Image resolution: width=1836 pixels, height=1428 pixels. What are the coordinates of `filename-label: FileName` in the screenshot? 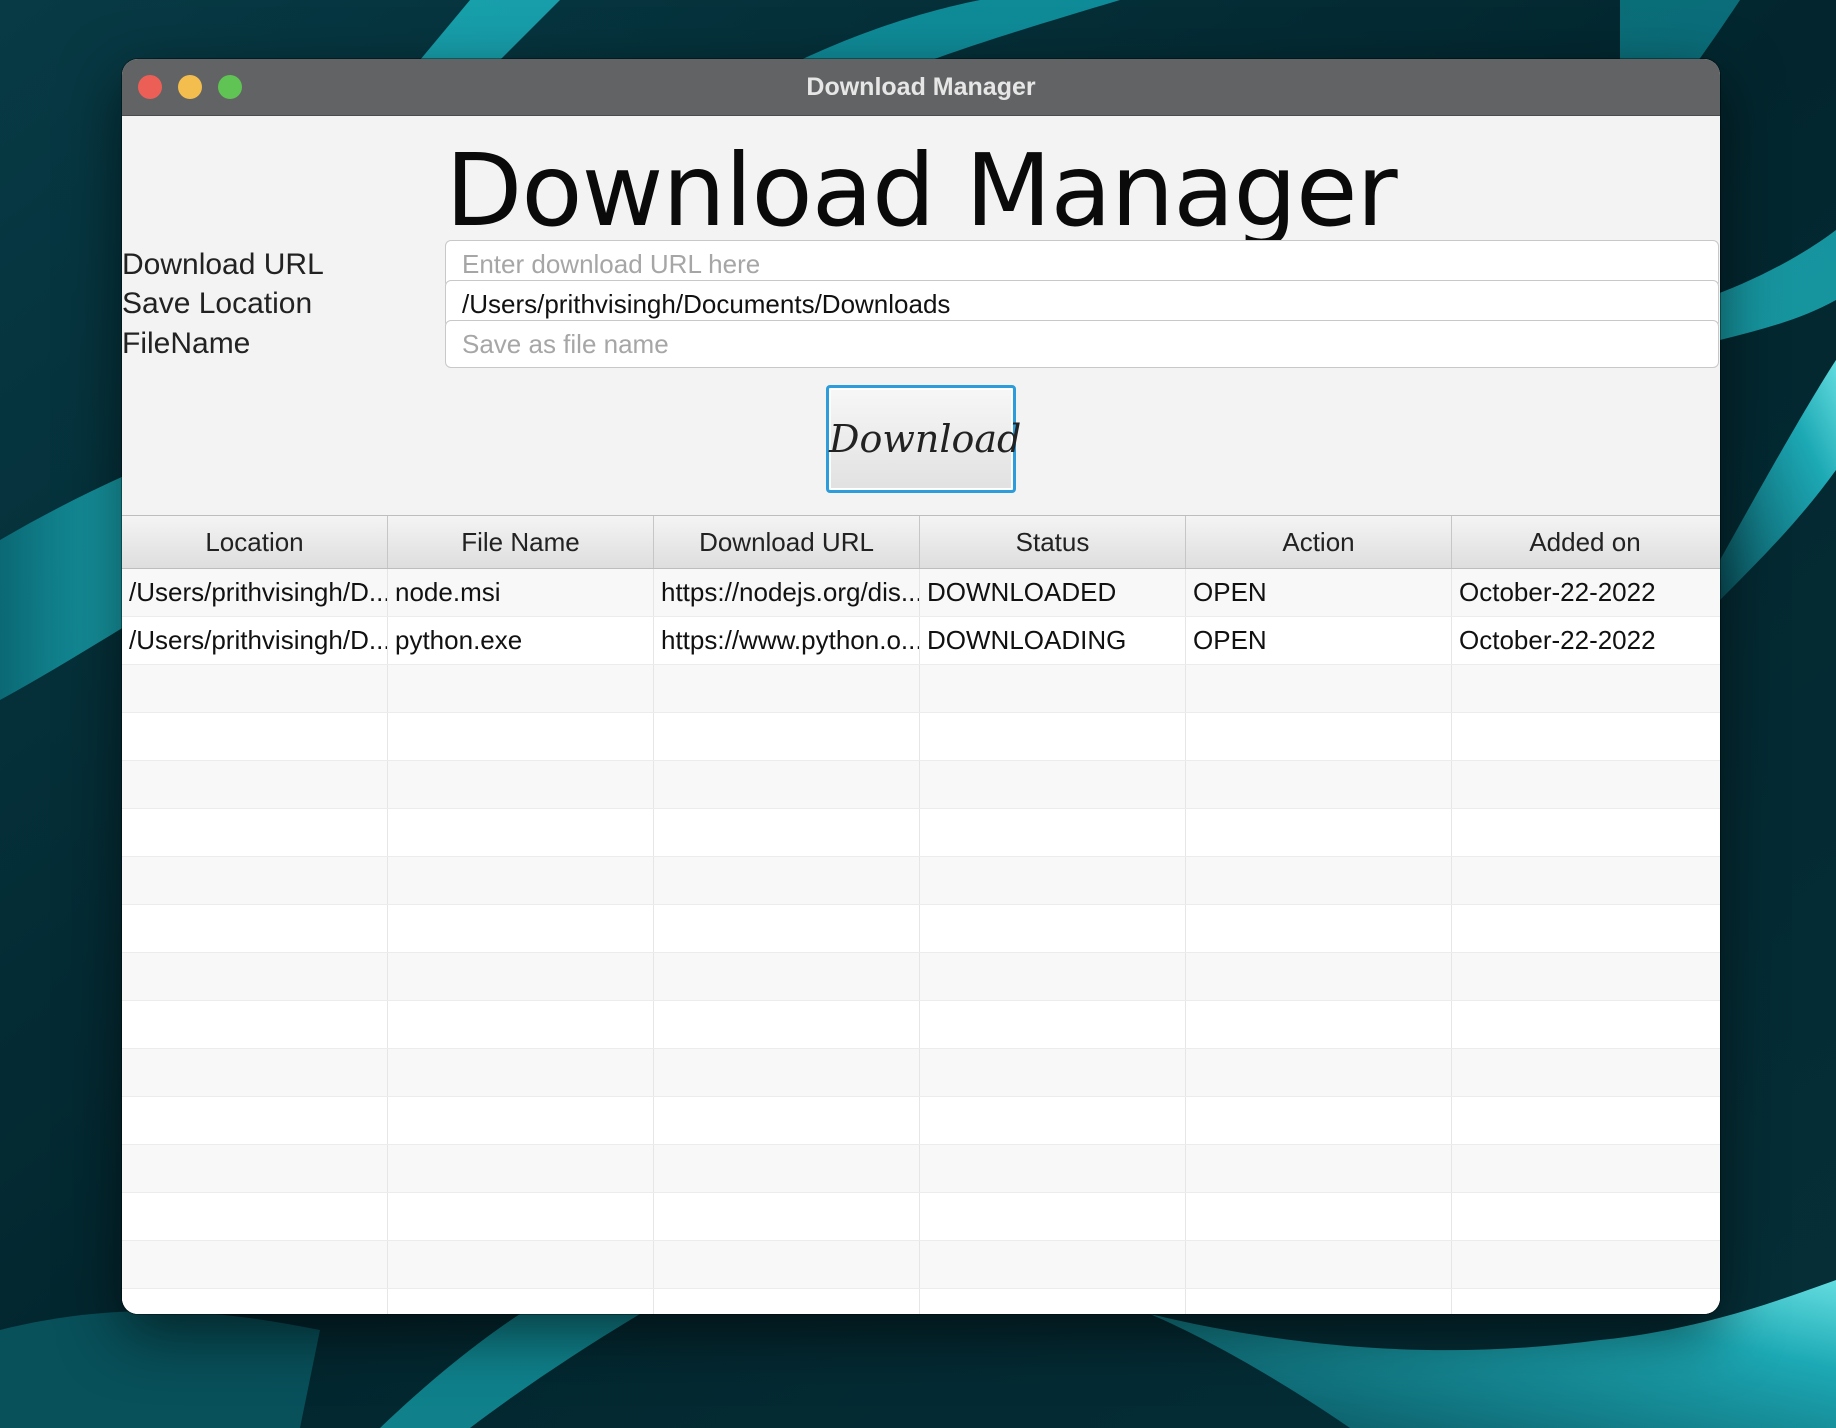 It's located at (186, 343).